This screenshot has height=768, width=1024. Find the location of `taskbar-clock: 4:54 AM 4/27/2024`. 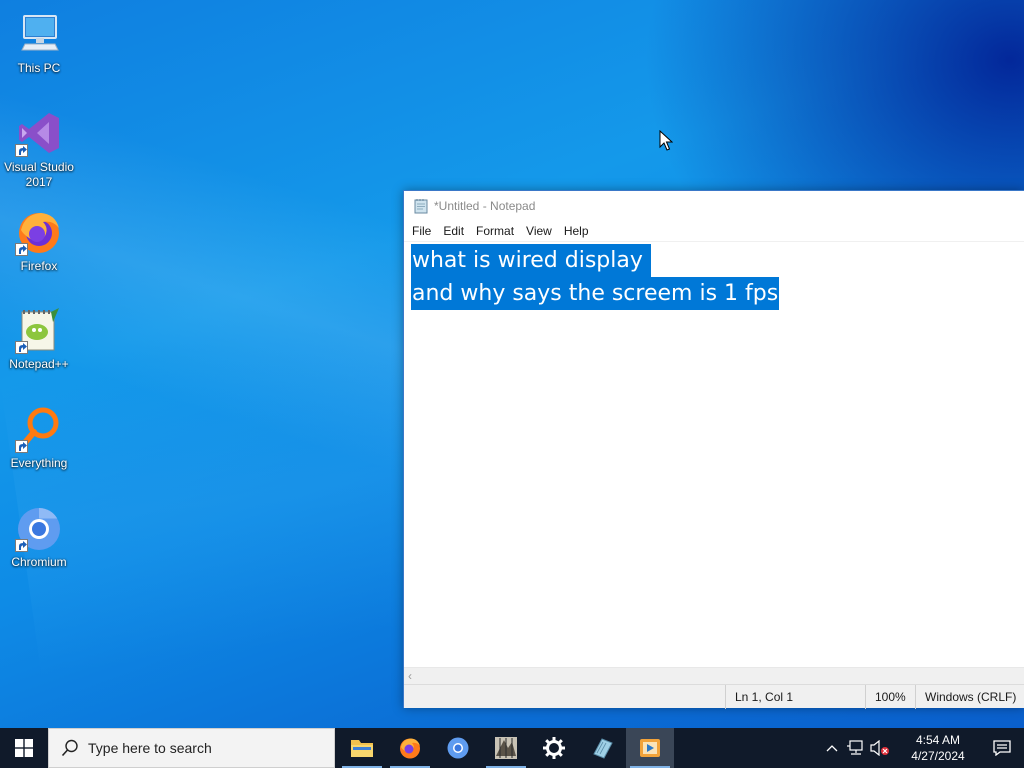

taskbar-clock: 4:54 AM 4/27/2024 is located at coordinates (938, 748).